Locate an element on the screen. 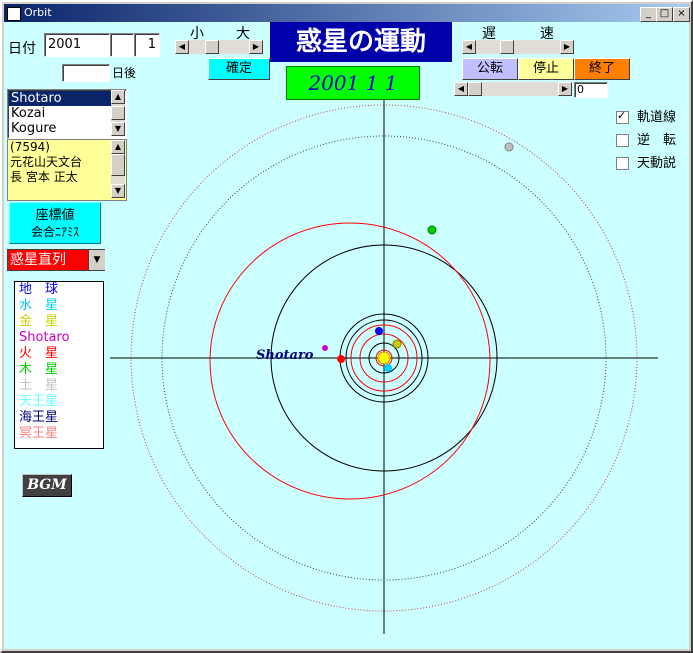 The image size is (693, 653). planet-venus is located at coordinates (397, 344).